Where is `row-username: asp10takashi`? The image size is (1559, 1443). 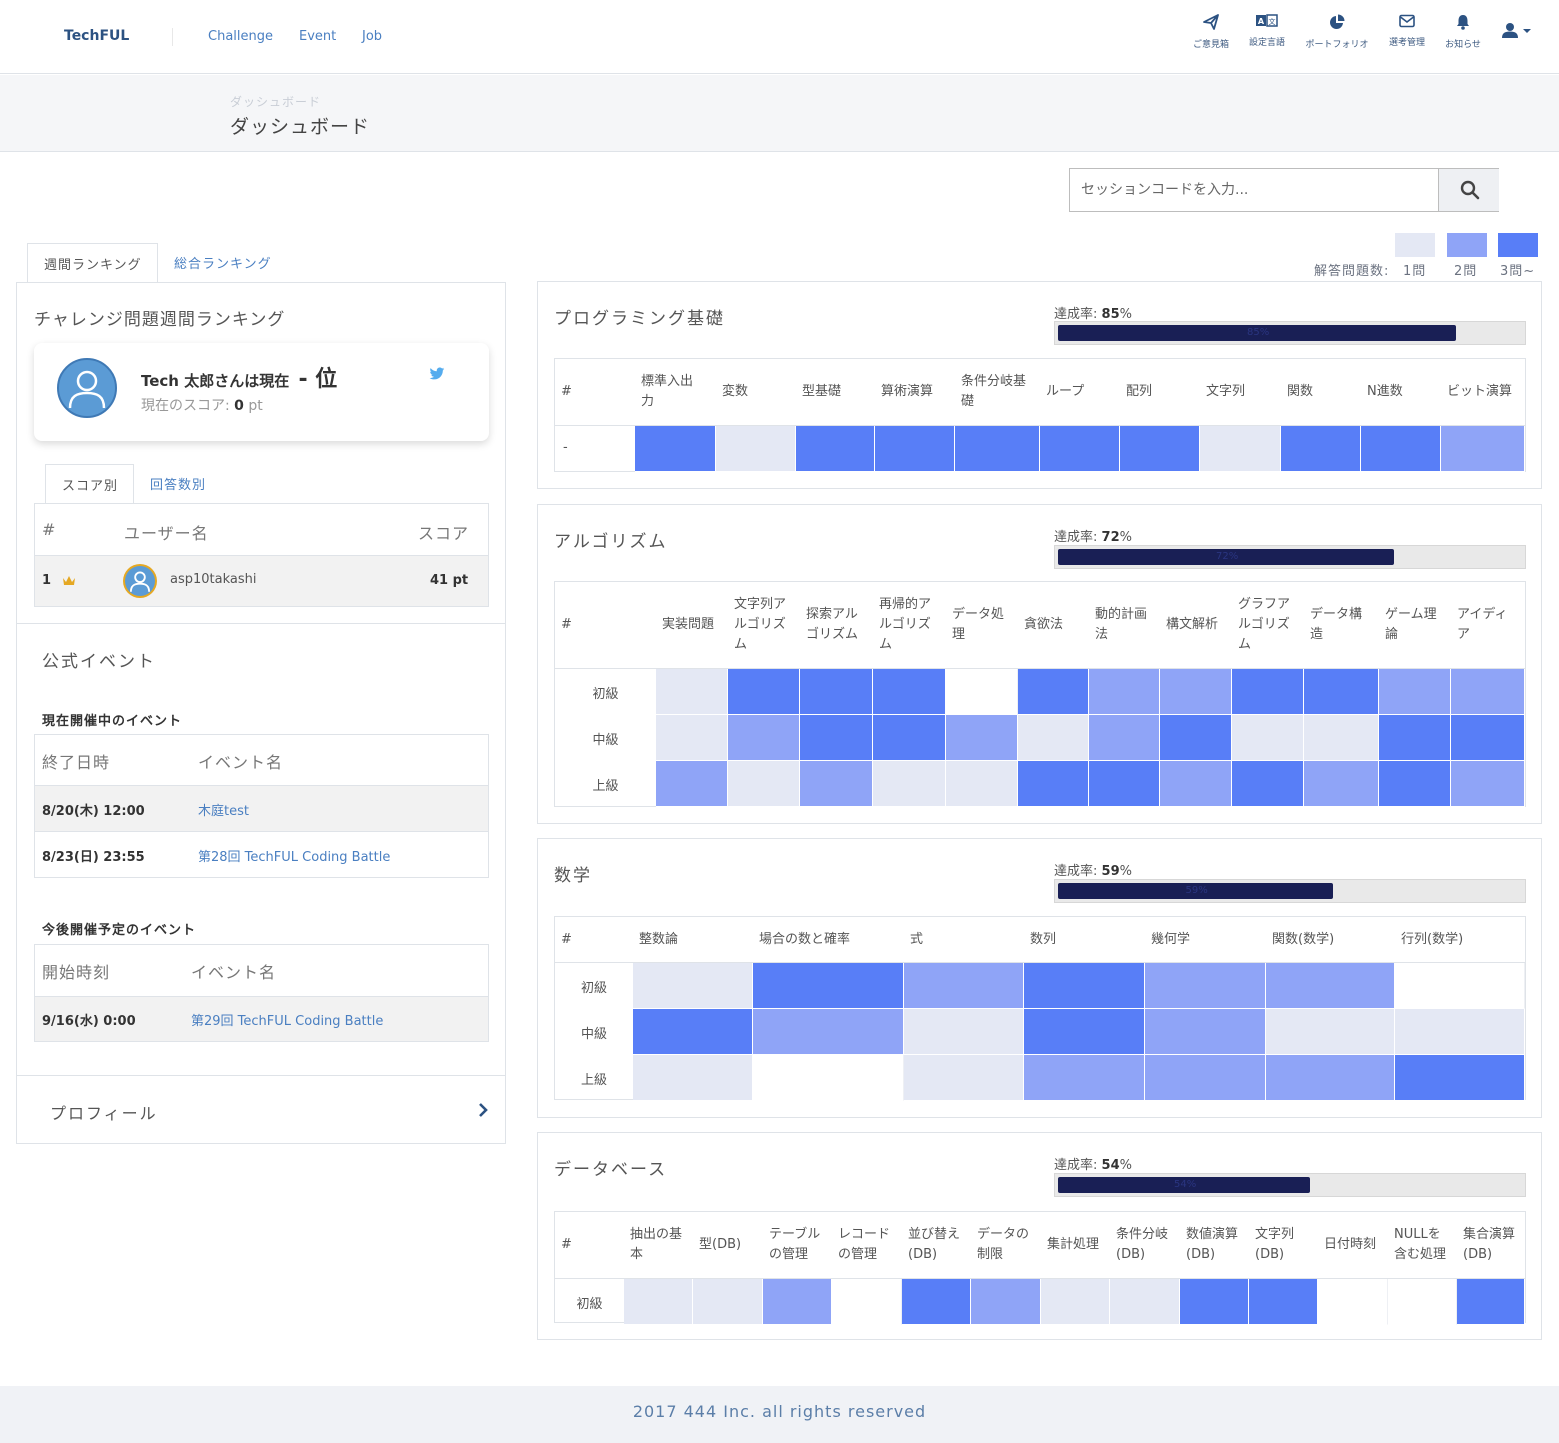 row-username: asp10takashi is located at coordinates (213, 579).